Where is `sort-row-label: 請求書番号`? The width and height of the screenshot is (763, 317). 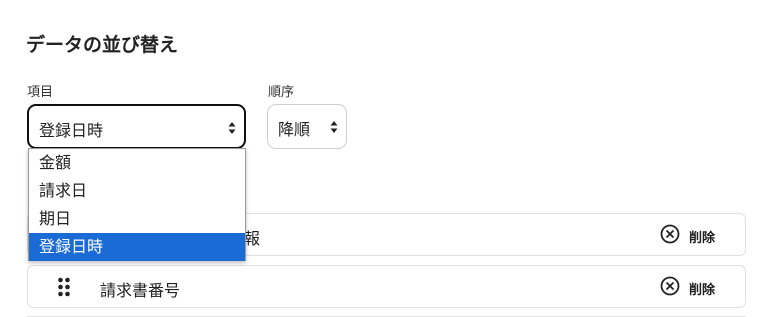 sort-row-label: 請求書番号 is located at coordinates (140, 290).